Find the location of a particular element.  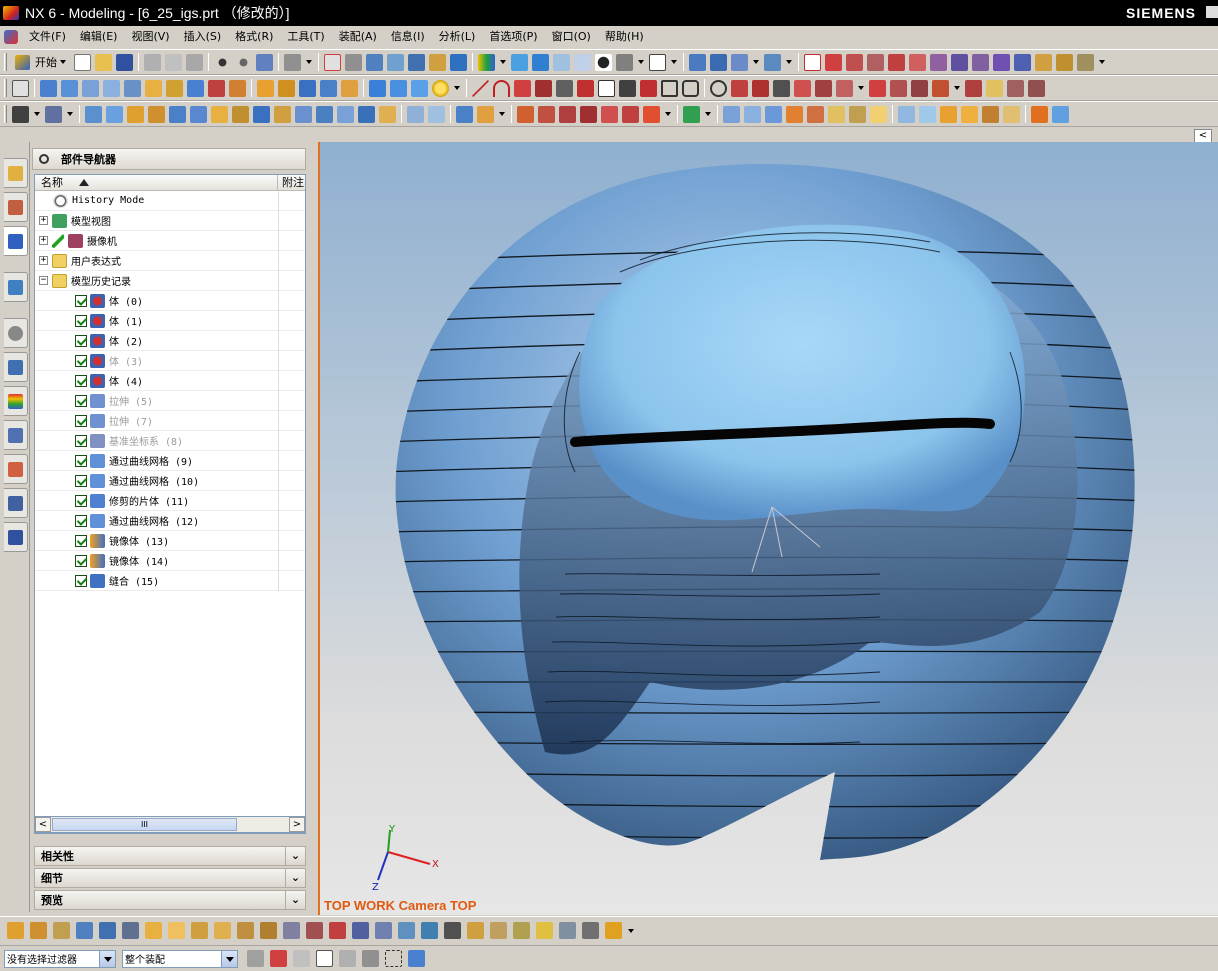

split-body-icon is located at coordinates (349, 88).